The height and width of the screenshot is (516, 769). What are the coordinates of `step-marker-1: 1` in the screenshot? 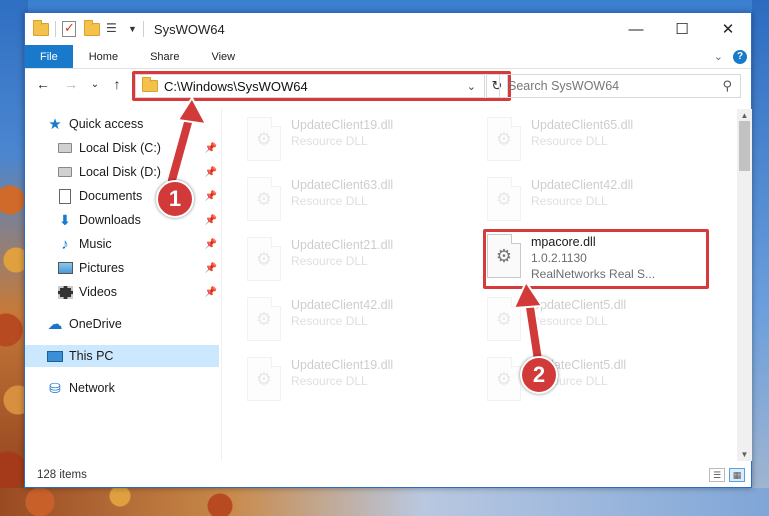 It's located at (175, 199).